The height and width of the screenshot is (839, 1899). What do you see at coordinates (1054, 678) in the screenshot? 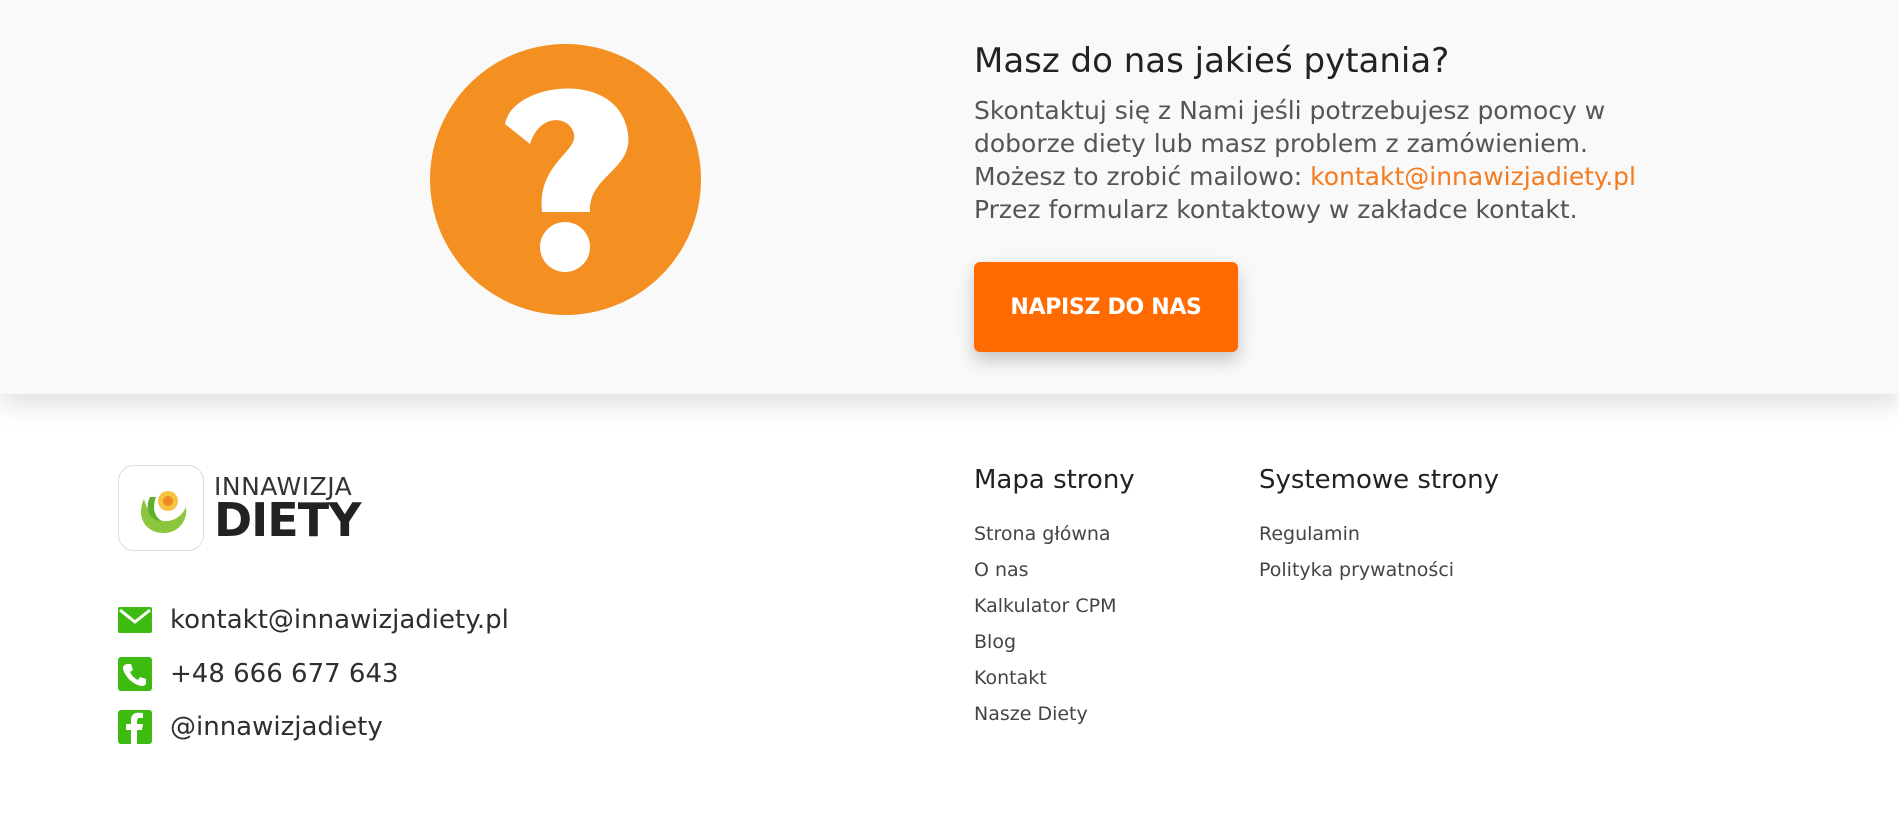
I see `sitemap-link-contact: Kontakt` at bounding box center [1054, 678].